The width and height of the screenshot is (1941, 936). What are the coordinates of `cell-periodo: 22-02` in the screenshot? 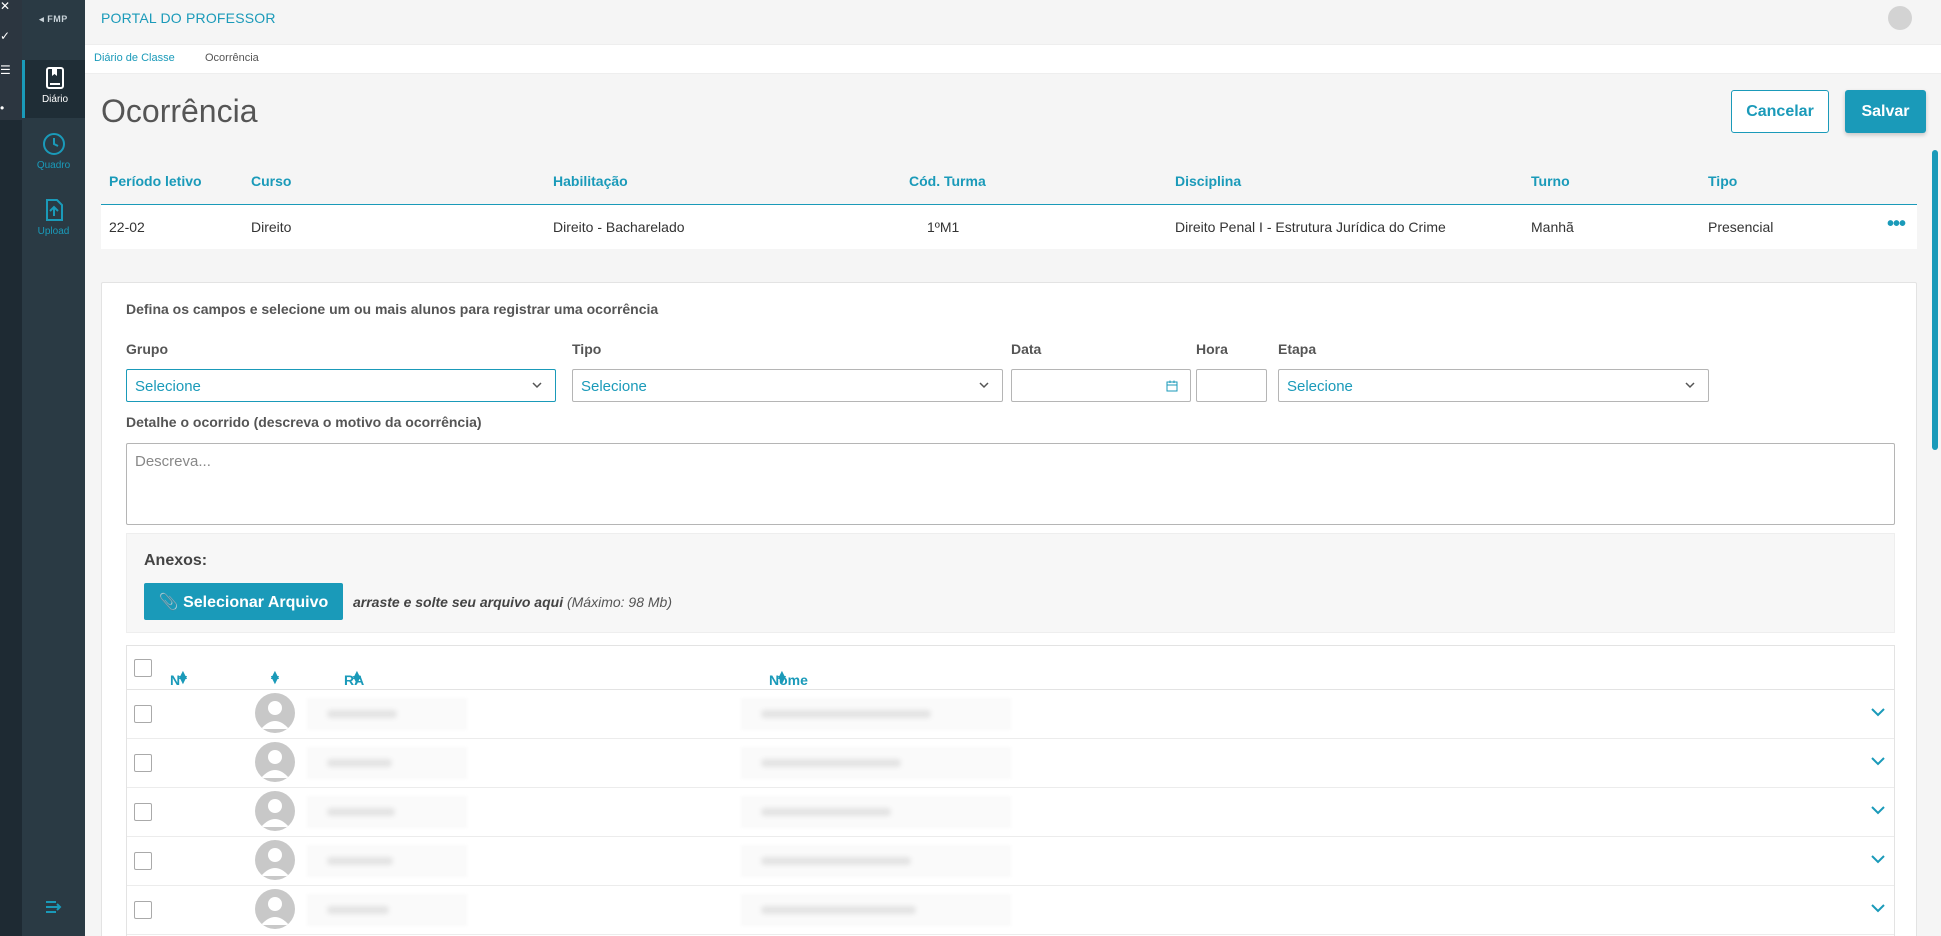 It's located at (127, 227).